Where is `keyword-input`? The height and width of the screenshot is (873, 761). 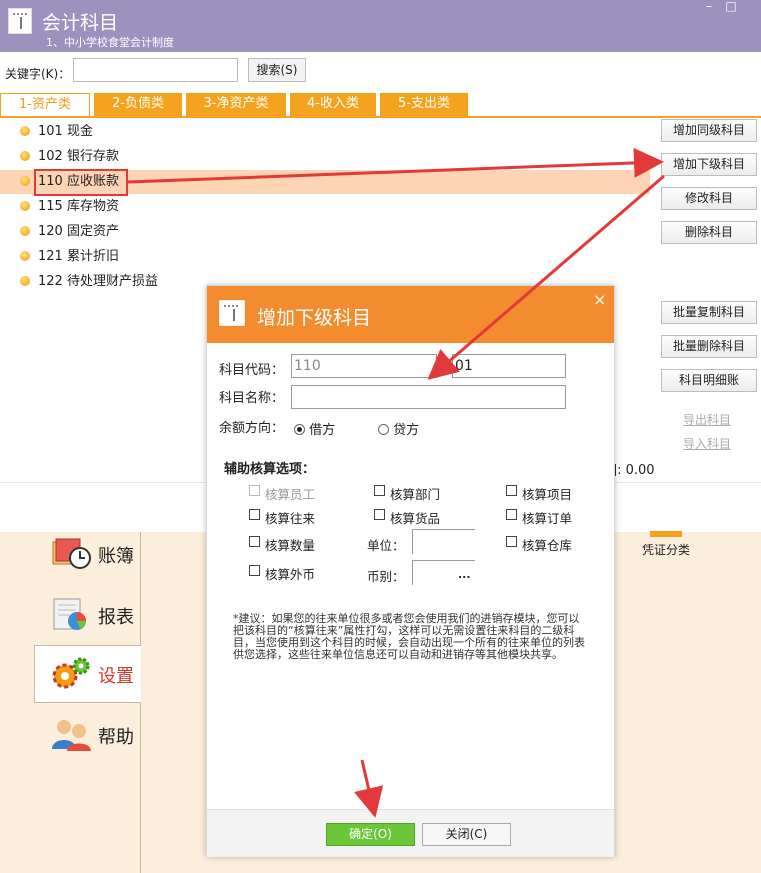 keyword-input is located at coordinates (155, 70).